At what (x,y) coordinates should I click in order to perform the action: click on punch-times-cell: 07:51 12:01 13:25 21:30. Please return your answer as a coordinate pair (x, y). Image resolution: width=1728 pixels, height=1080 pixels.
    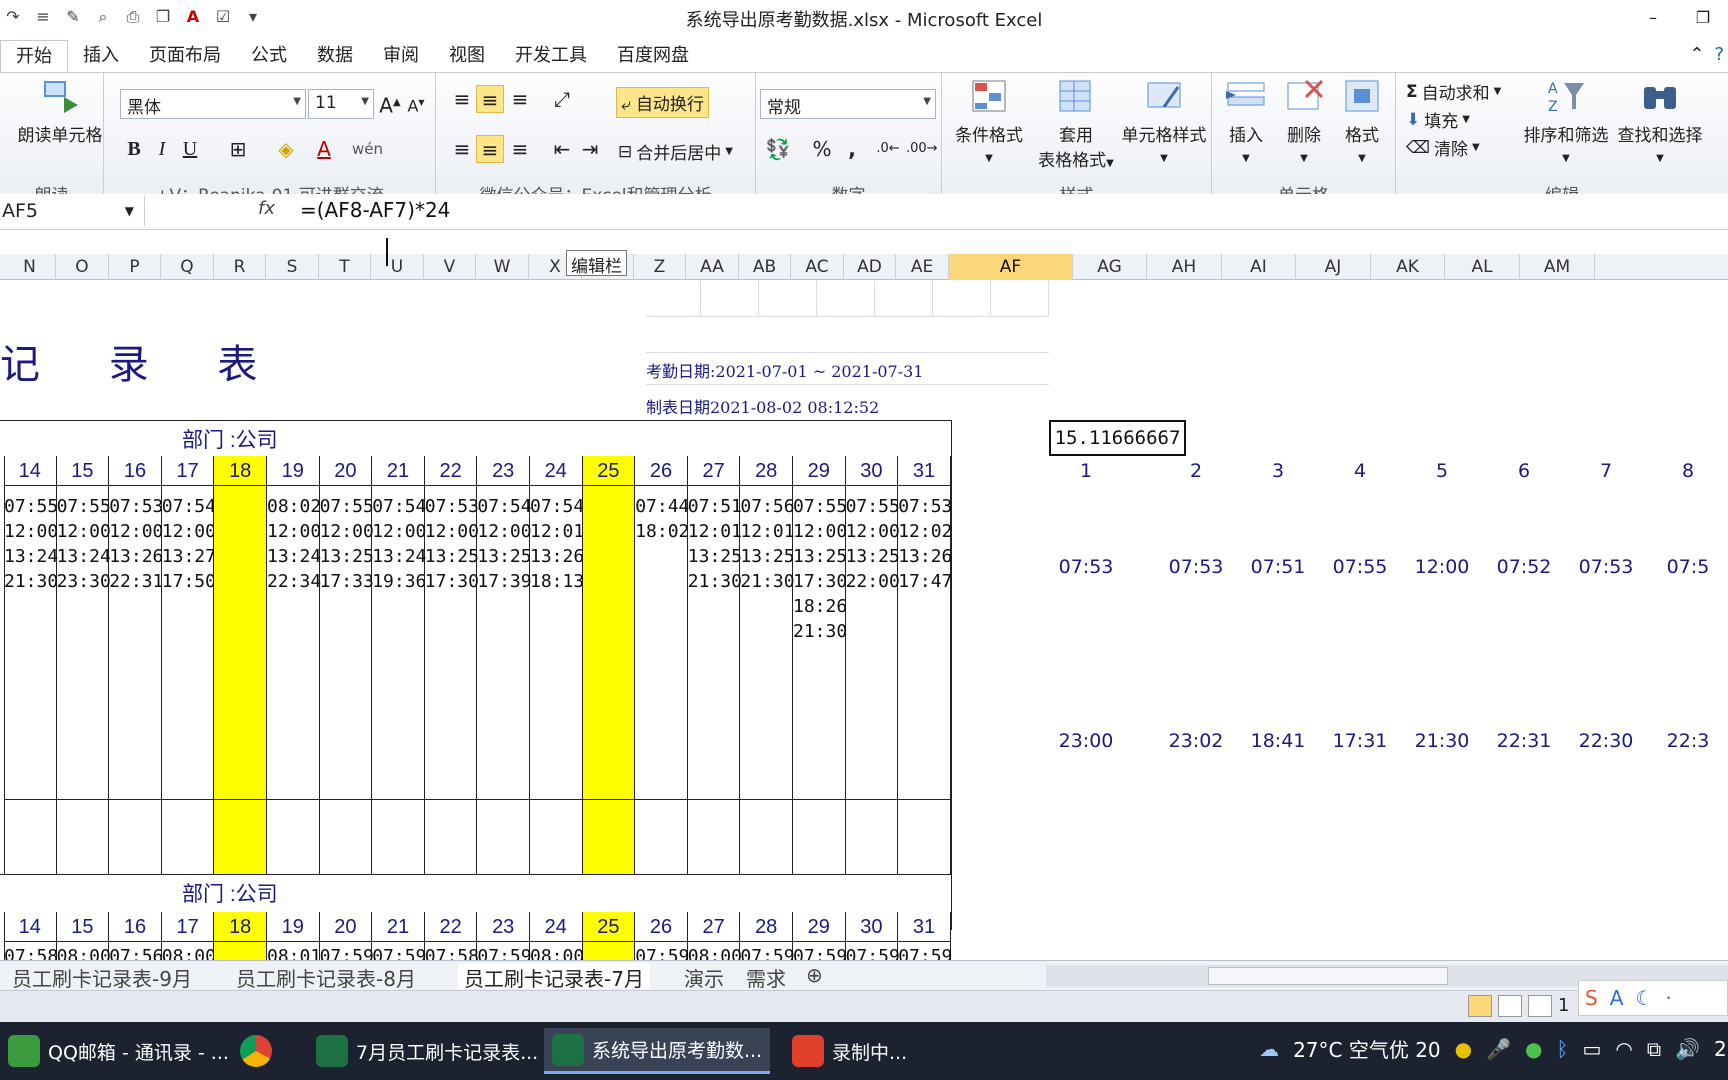
    Looking at the image, I should click on (714, 643).